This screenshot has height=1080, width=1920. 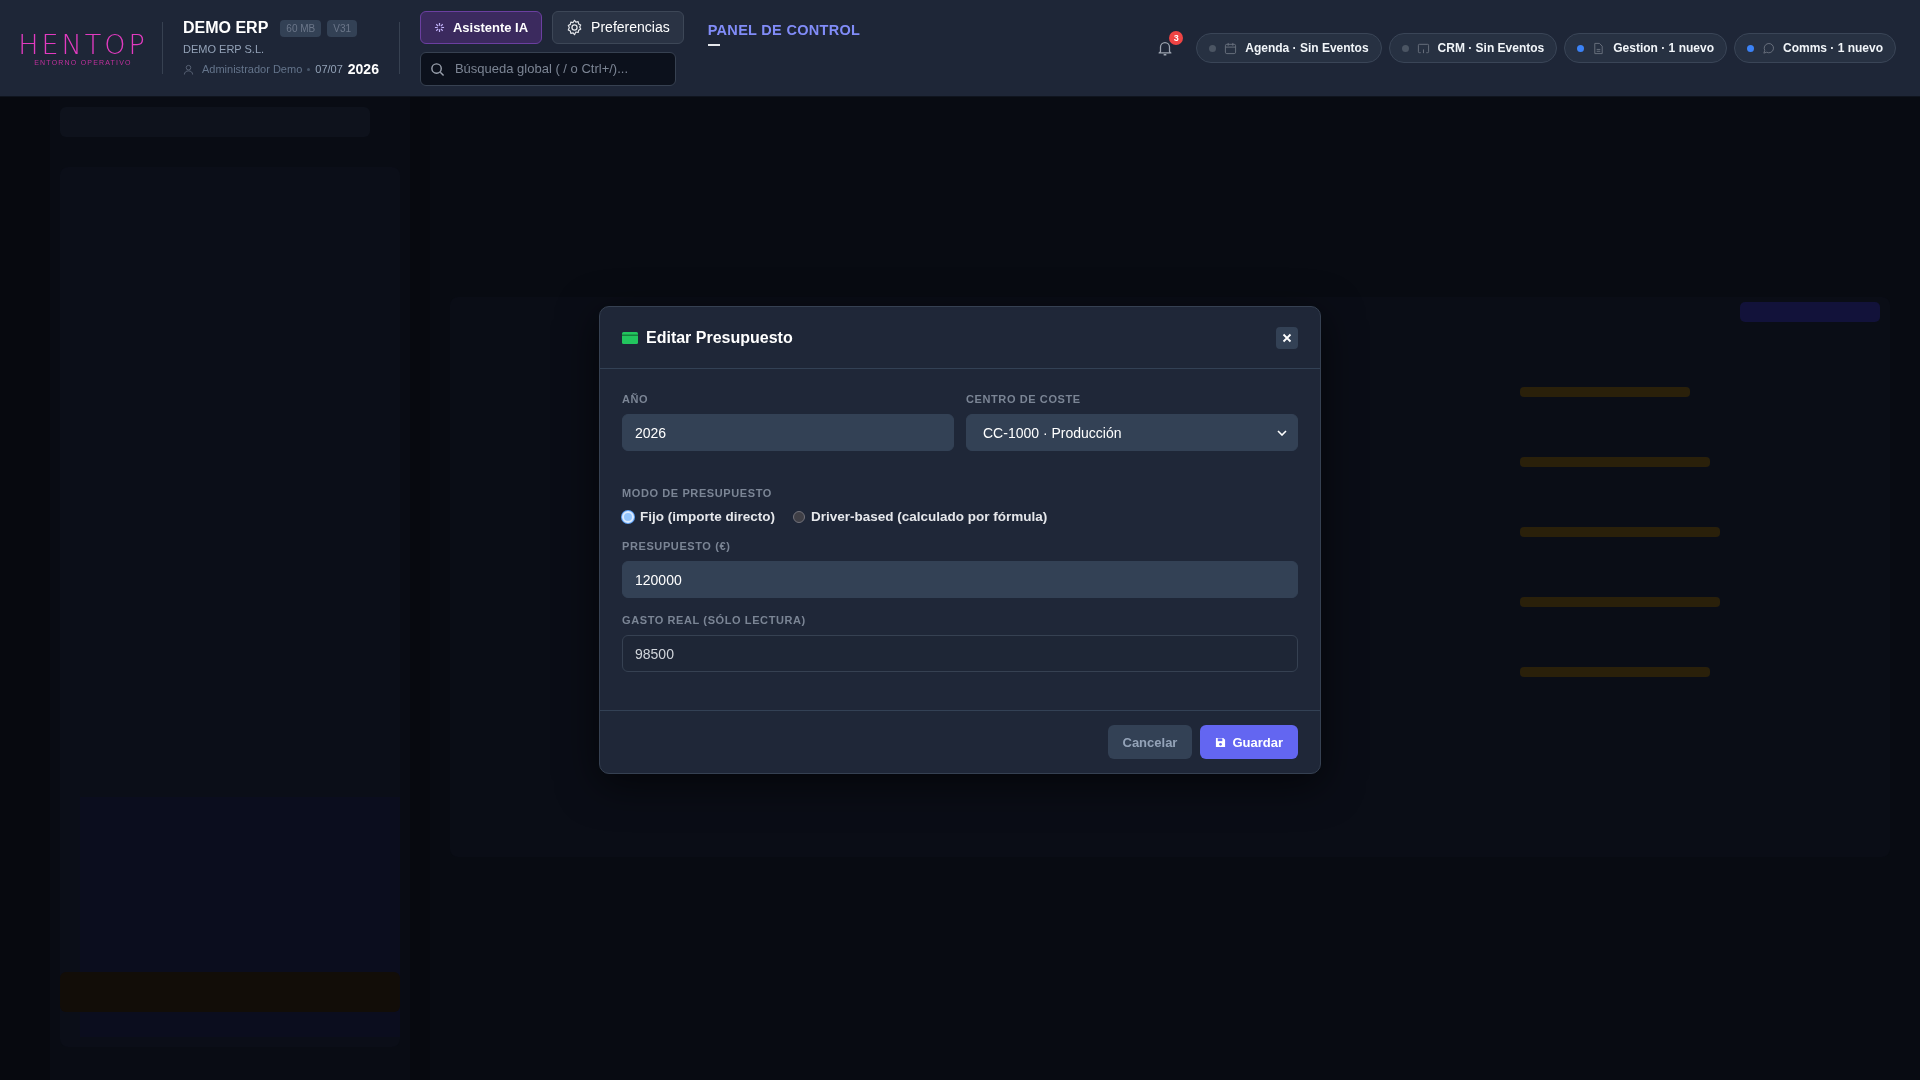 I want to click on close-icon, so click(x=1287, y=337).